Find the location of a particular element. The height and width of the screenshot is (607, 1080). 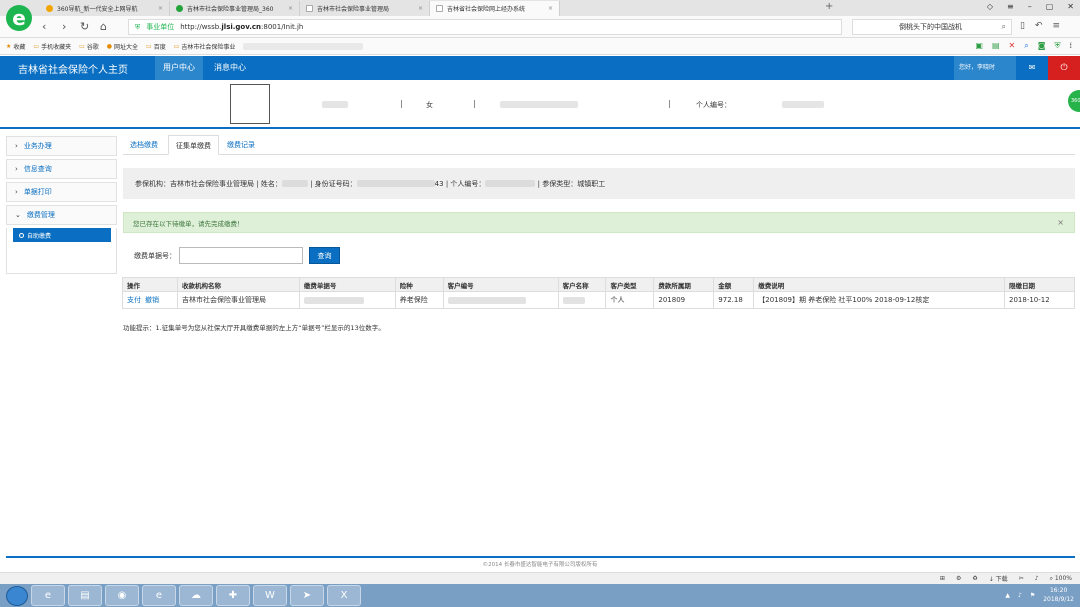

blurred-personal-no is located at coordinates (803, 104).